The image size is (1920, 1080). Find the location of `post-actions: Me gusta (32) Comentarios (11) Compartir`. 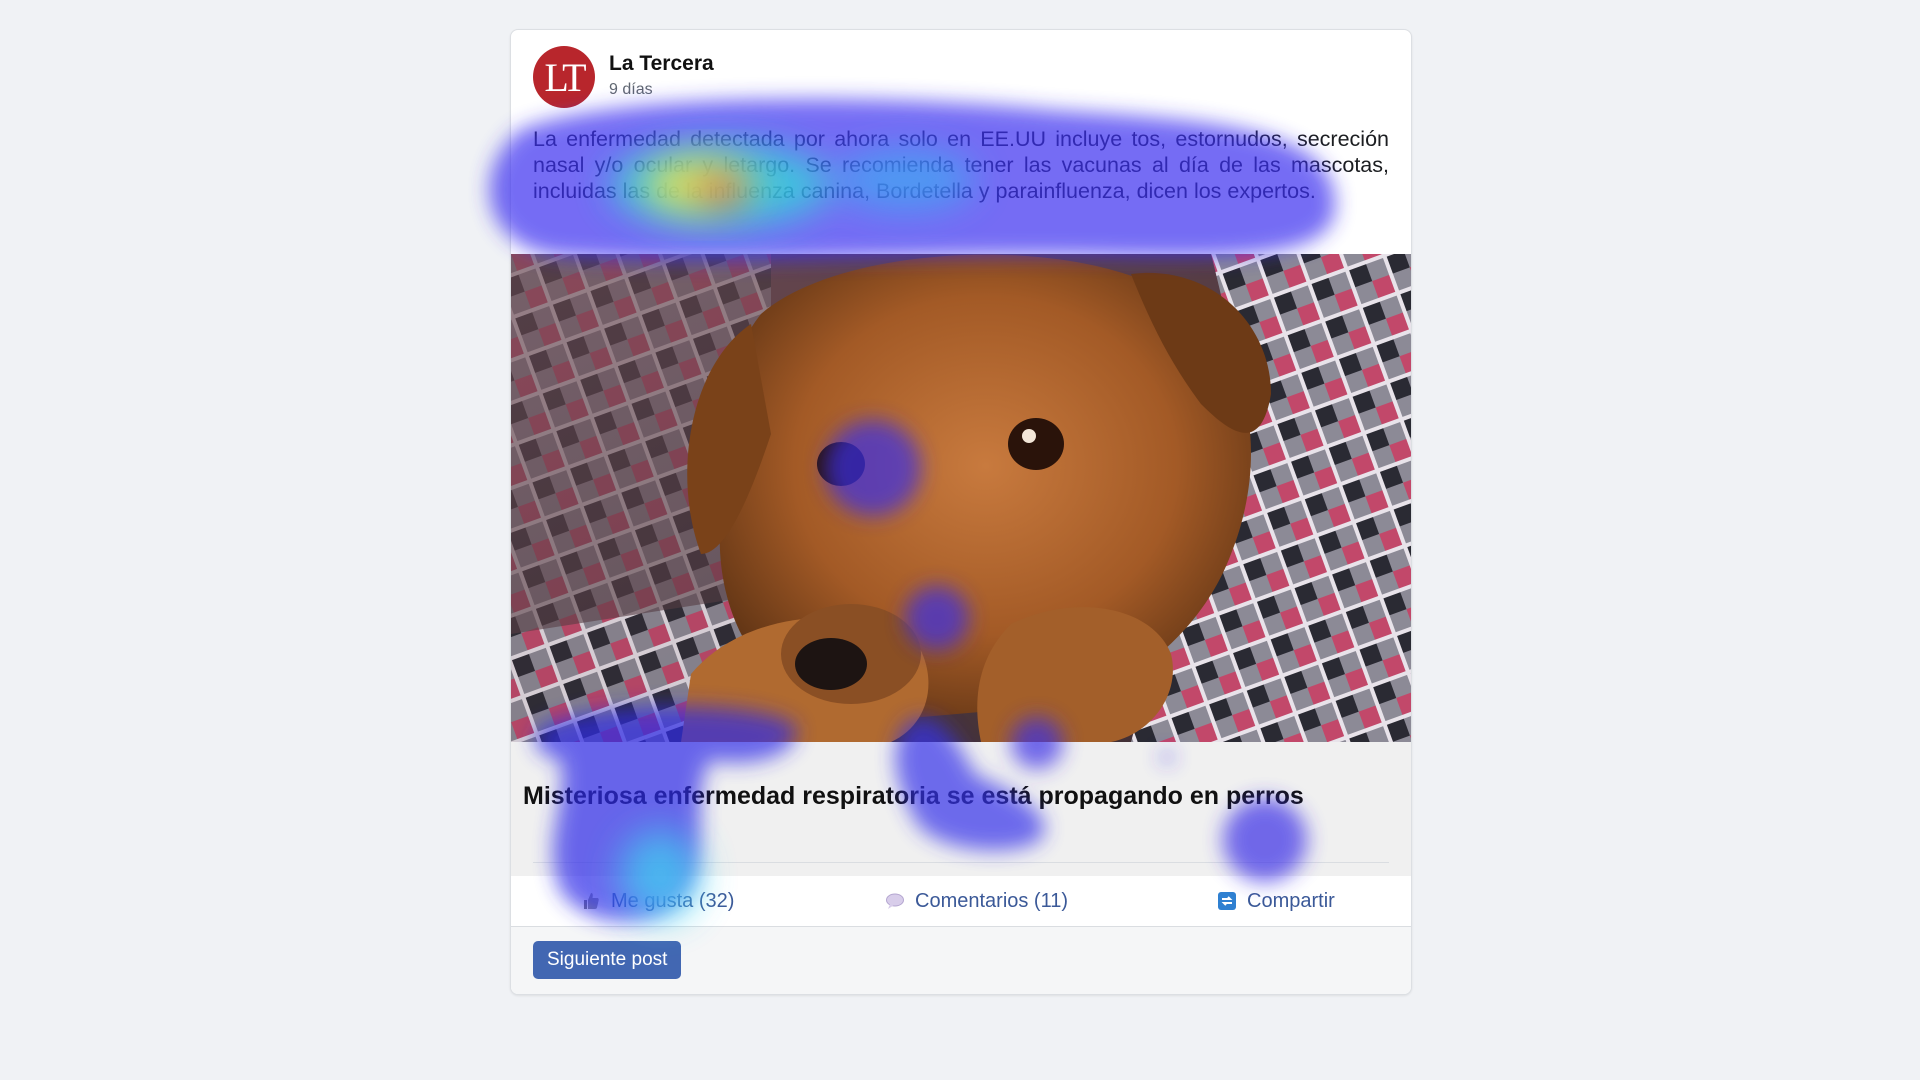

post-actions: Me gusta (32) Comentarios (11) Compartir is located at coordinates (961, 901).